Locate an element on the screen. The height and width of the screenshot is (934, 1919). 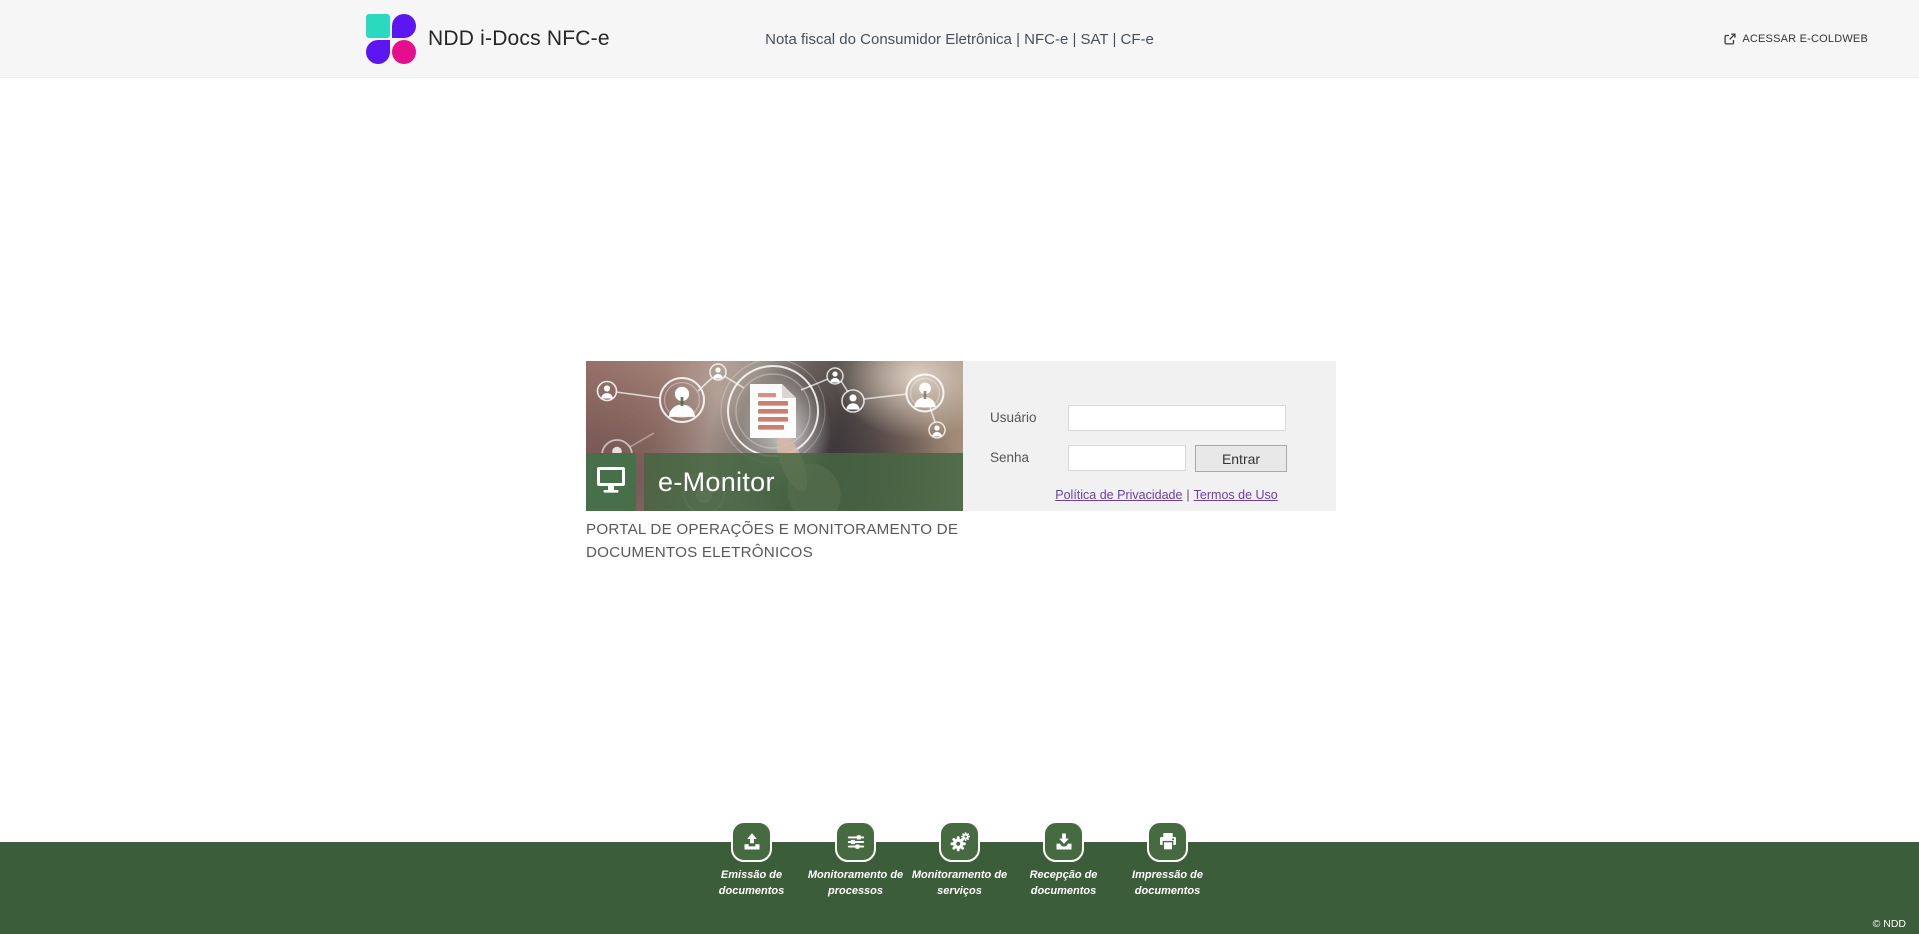
gears-icon is located at coordinates (959, 841).